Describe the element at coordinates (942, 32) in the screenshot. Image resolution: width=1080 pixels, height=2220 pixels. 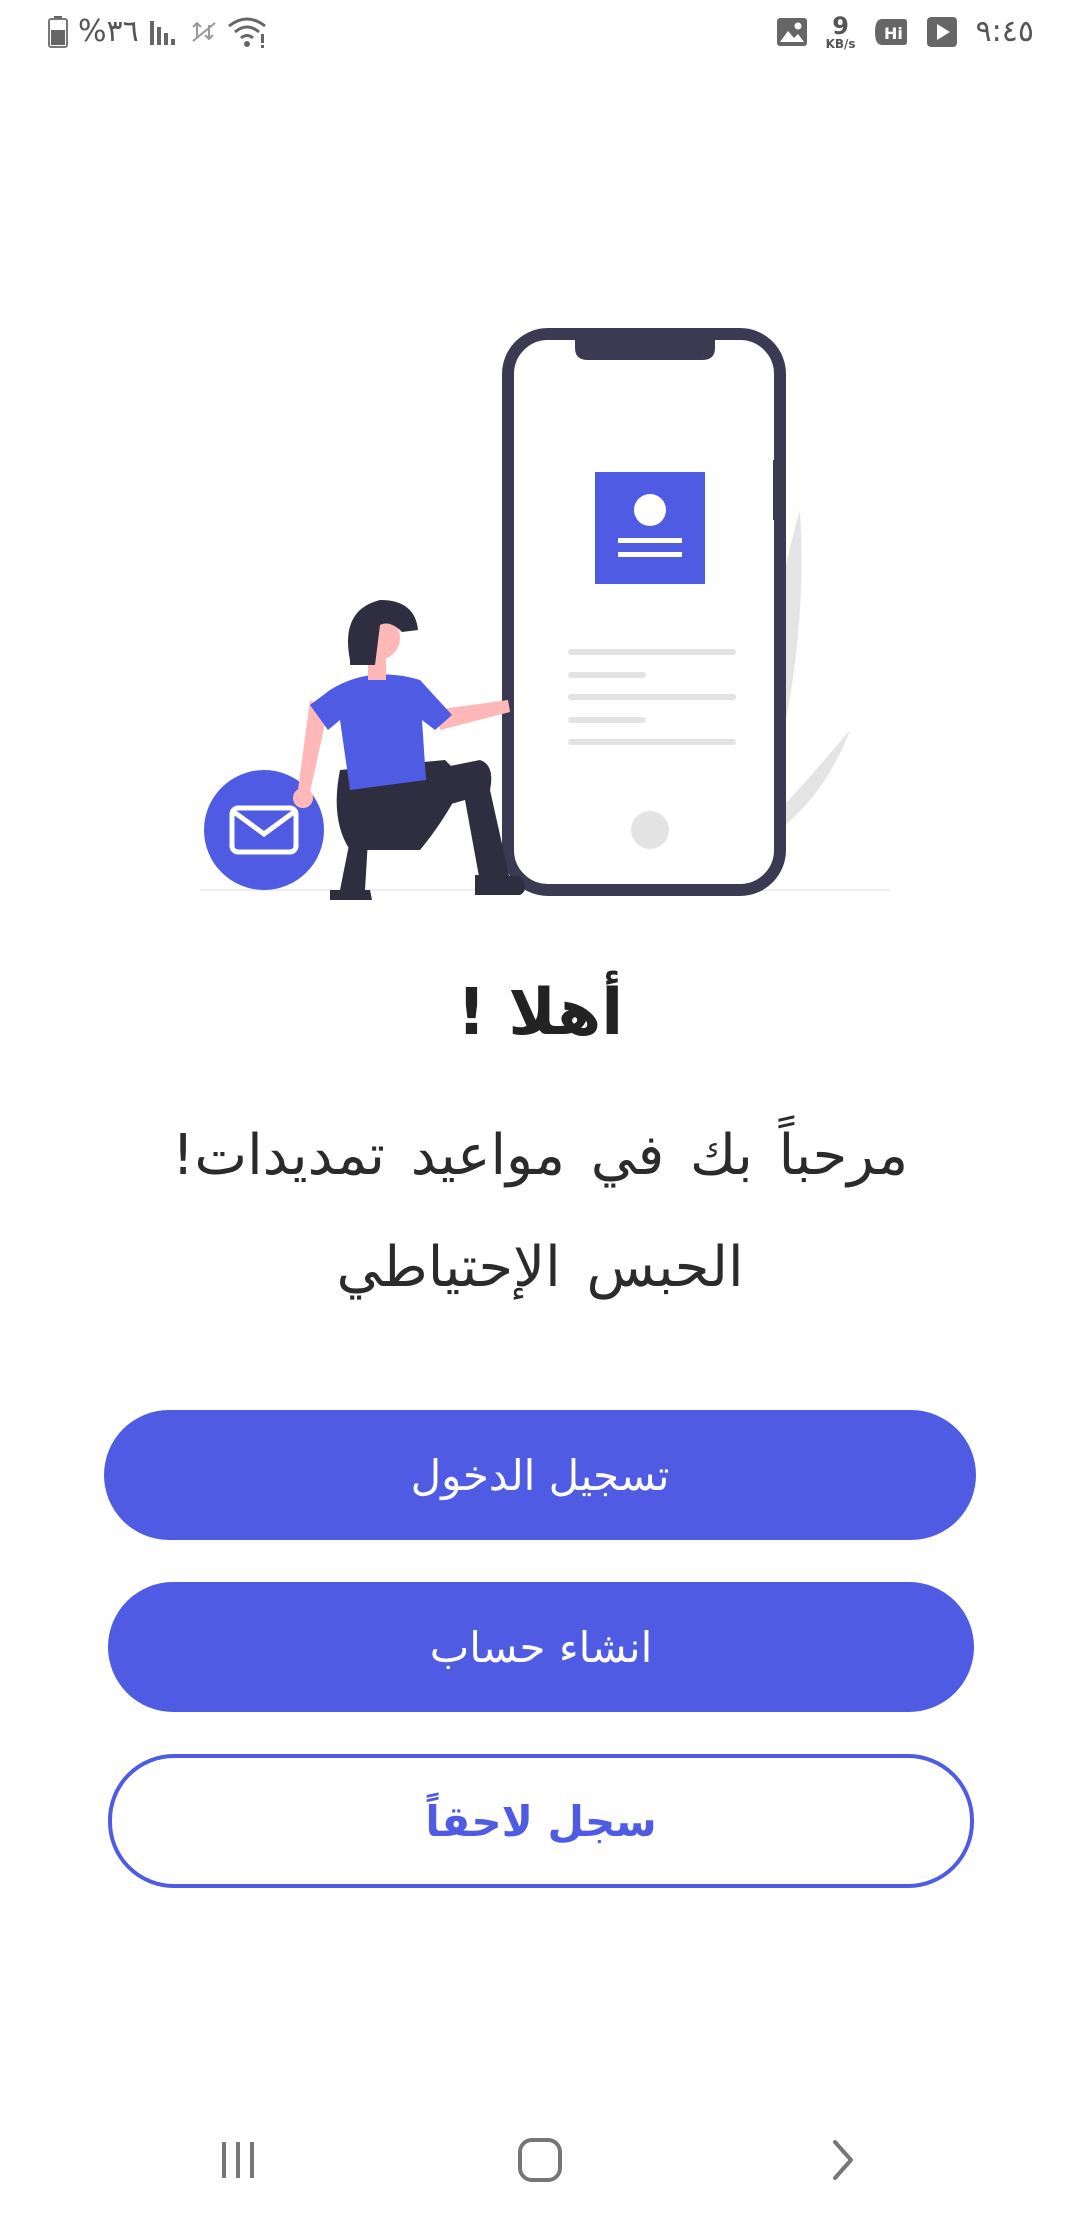
I see `play-store-icon` at that location.